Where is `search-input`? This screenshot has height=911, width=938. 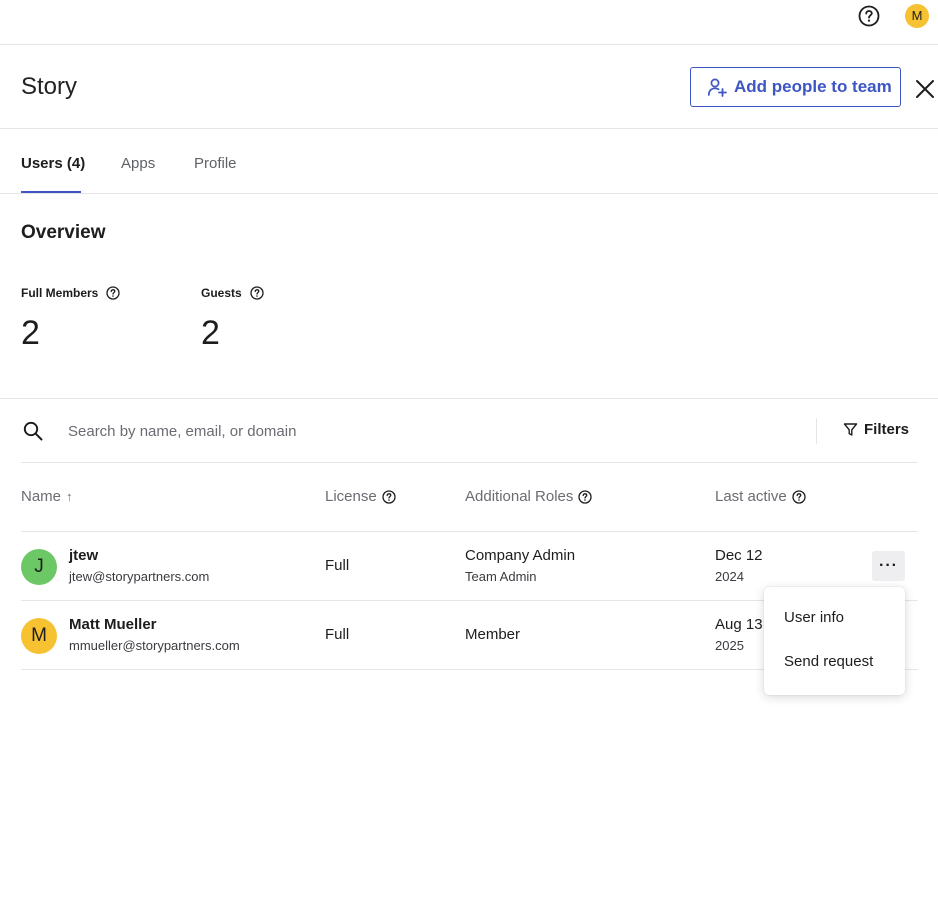
search-input is located at coordinates (418, 431).